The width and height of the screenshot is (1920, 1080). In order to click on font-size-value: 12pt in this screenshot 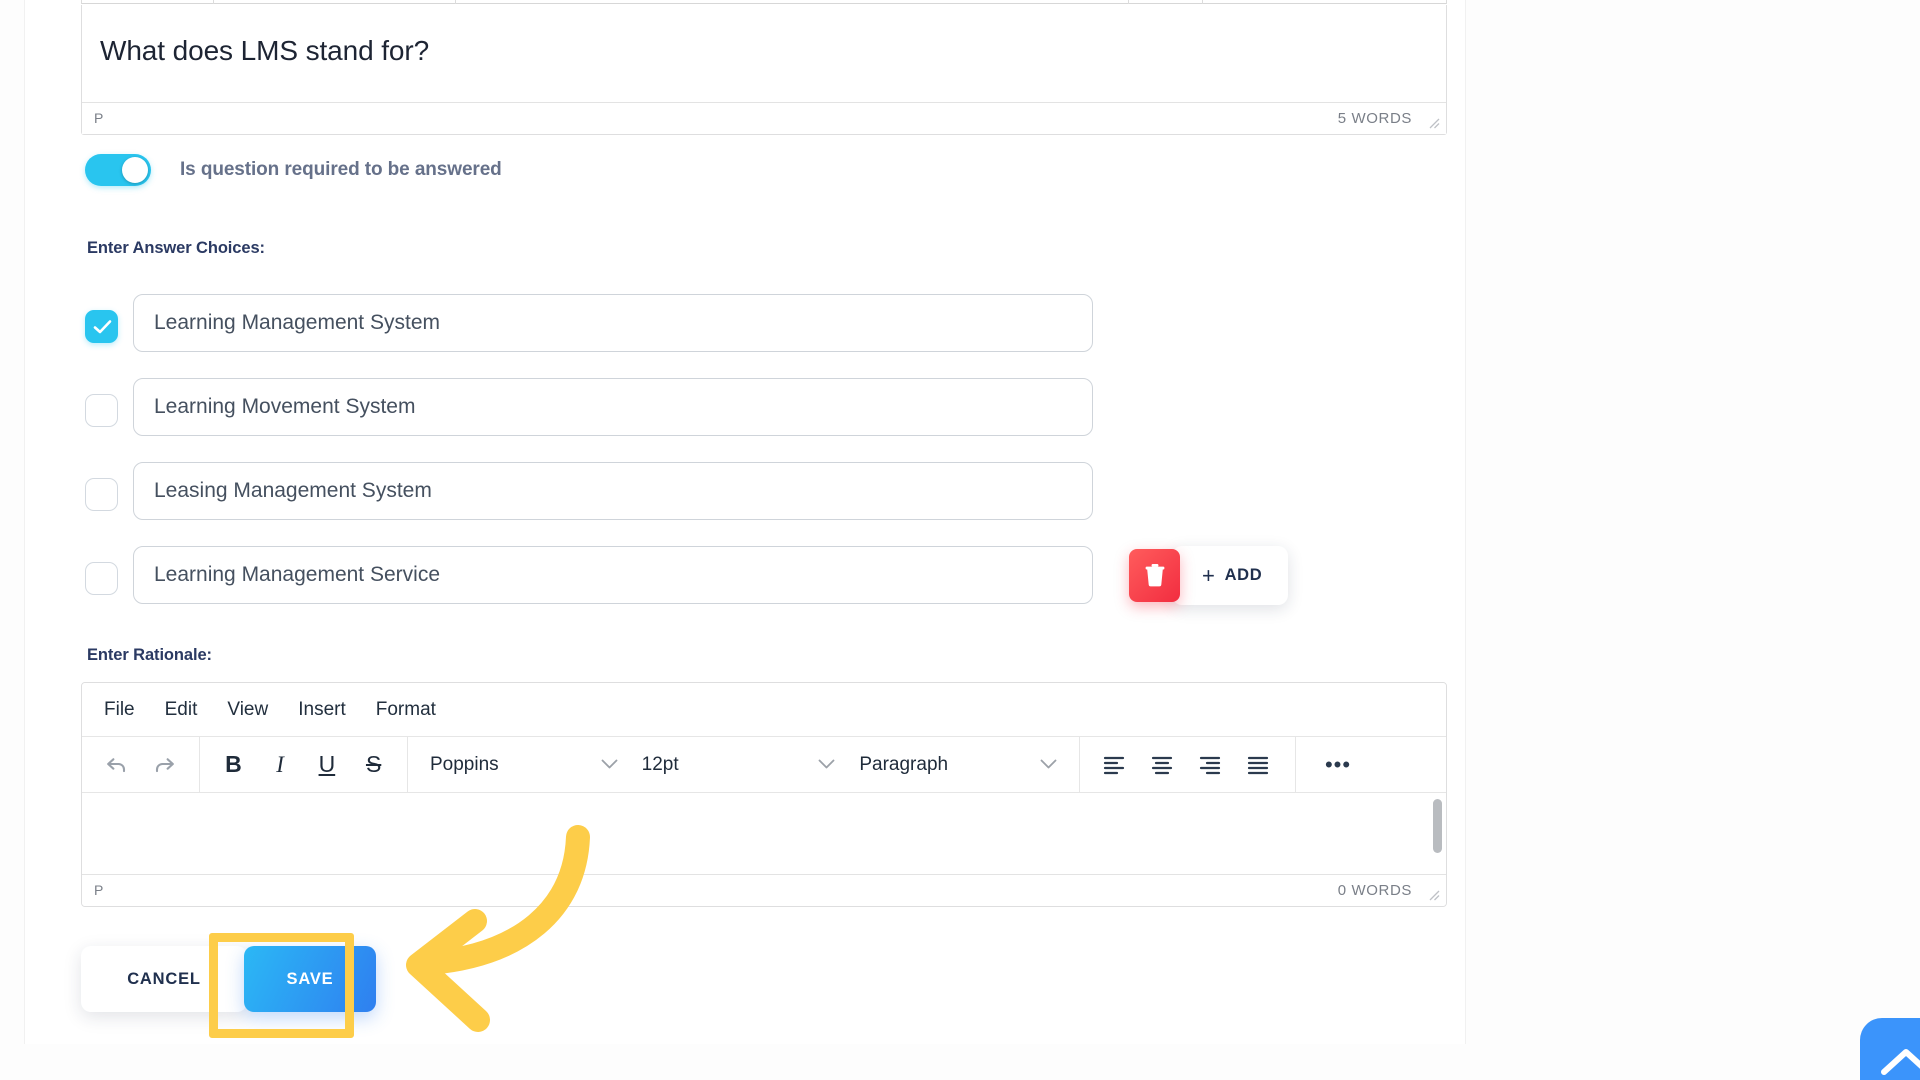, I will do `click(660, 764)`.